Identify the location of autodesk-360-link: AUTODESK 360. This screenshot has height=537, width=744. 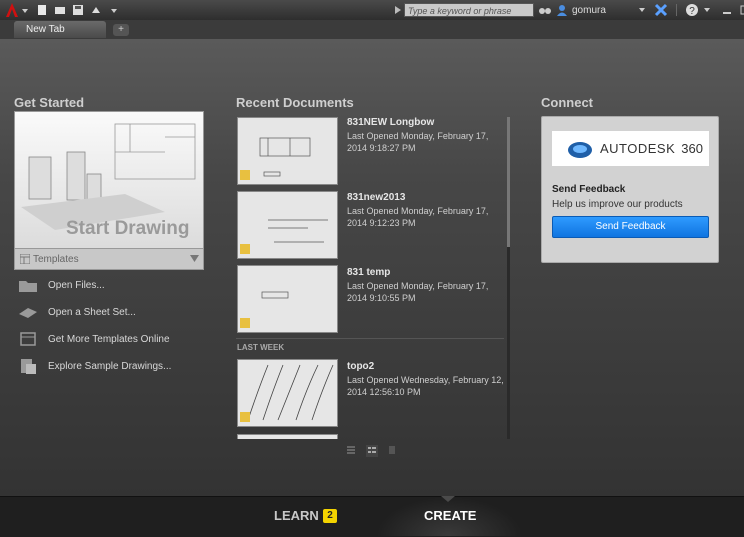
(630, 148).